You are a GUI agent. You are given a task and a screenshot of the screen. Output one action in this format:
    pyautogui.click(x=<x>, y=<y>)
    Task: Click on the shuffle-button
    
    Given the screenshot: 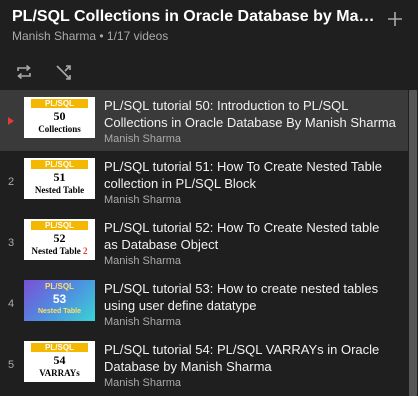 What is the action you would take?
    pyautogui.click(x=64, y=72)
    